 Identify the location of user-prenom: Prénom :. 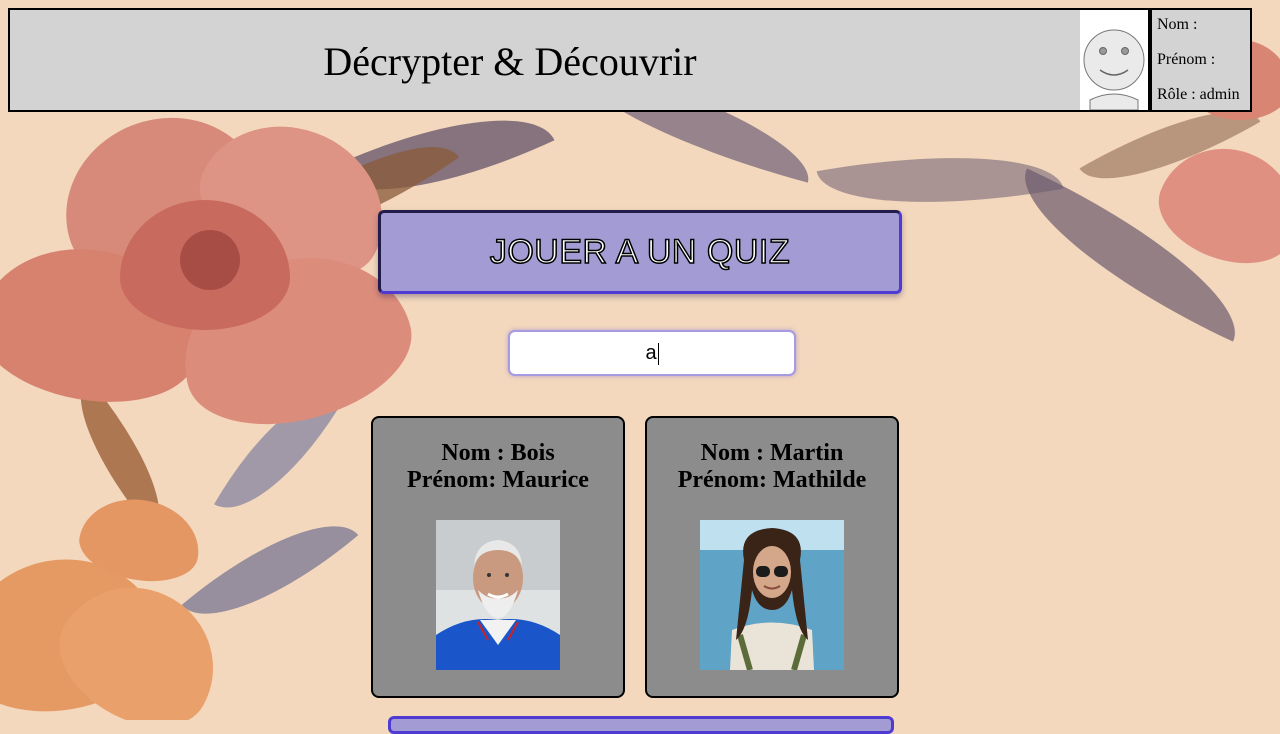
(1186, 59).